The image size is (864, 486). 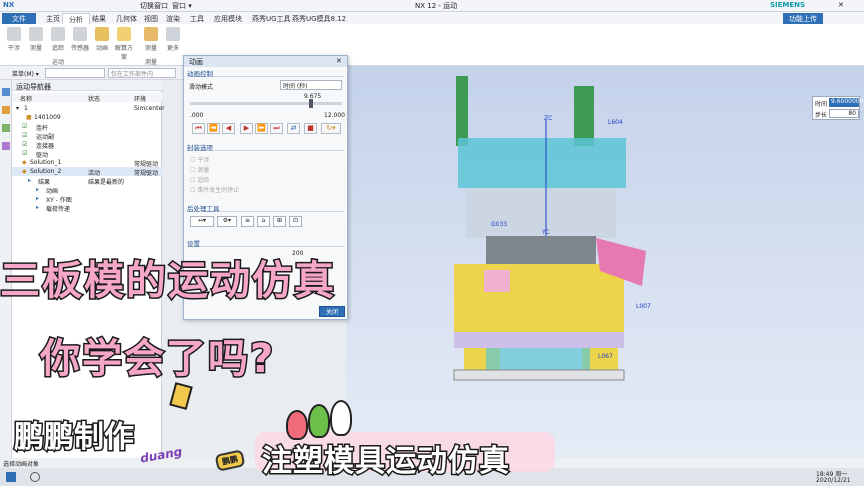 I want to click on tree-row: ▾ 1 Simcenter, so click(x=88, y=108).